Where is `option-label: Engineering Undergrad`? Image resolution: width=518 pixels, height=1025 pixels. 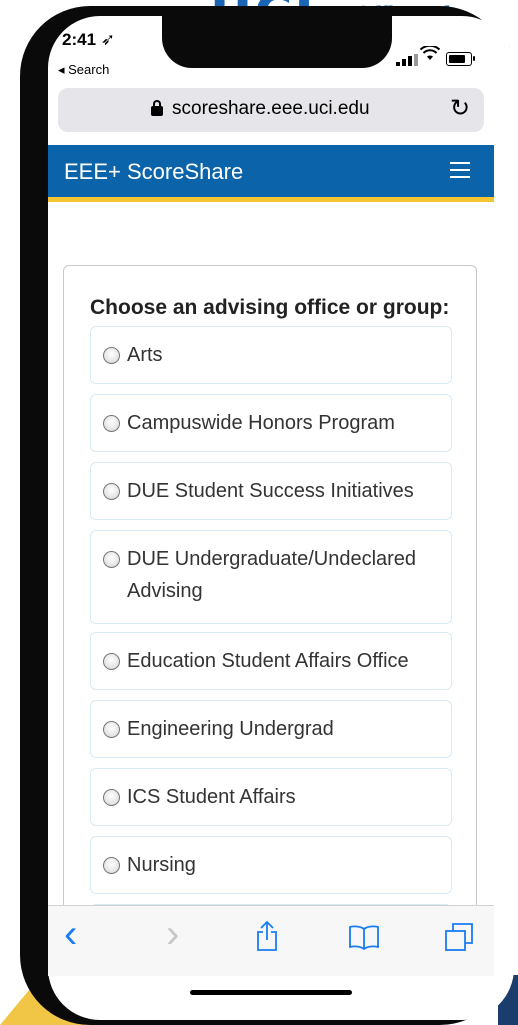
option-label: Engineering Undergrad is located at coordinates (230, 729).